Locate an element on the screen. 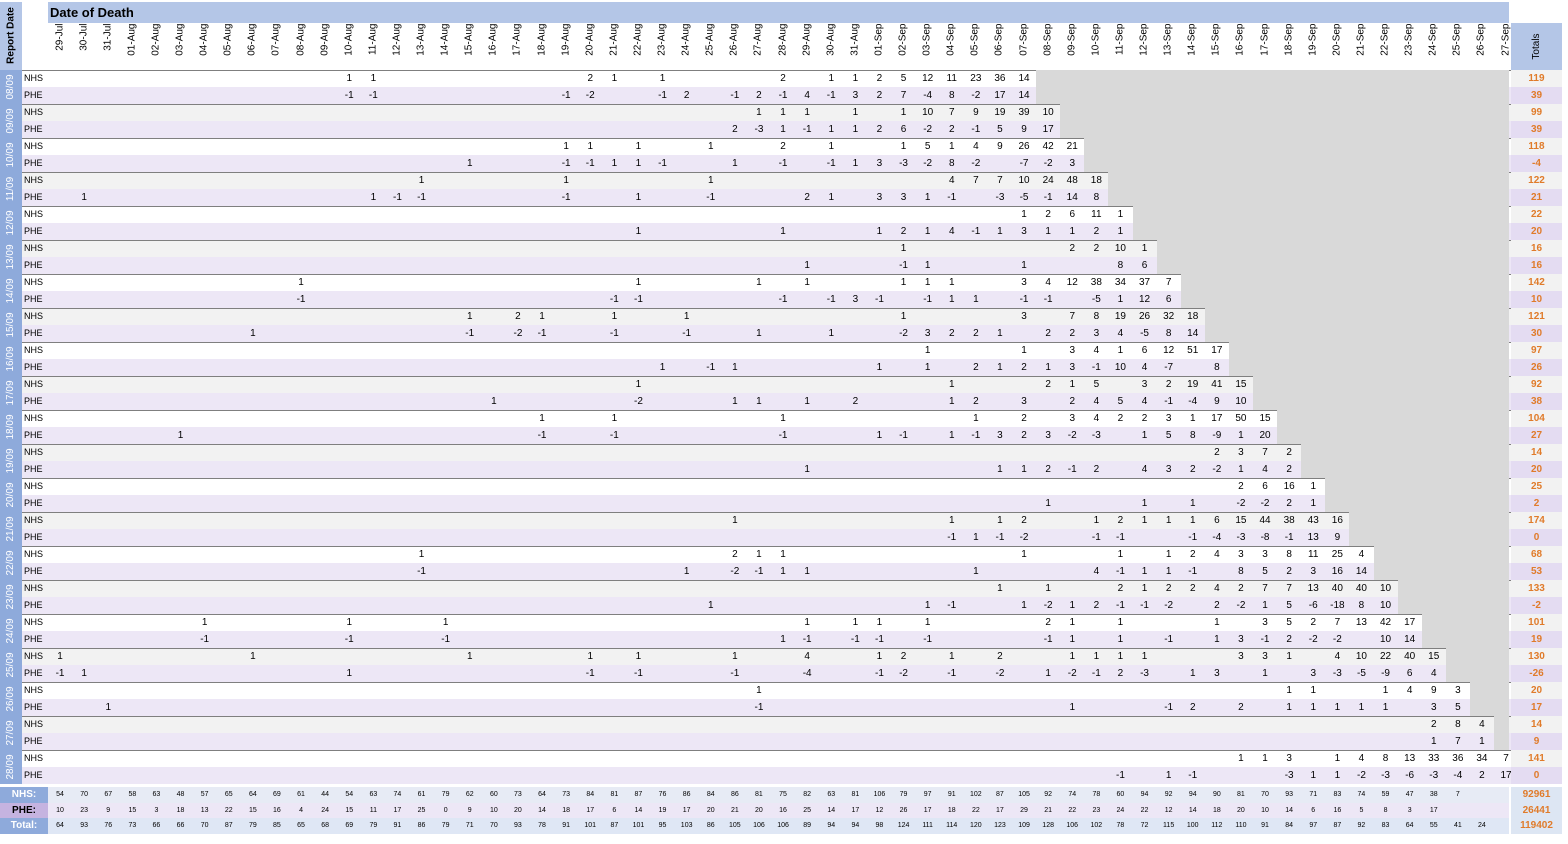 This screenshot has height=844, width=1568. data-cell: 8 is located at coordinates (1386, 758).